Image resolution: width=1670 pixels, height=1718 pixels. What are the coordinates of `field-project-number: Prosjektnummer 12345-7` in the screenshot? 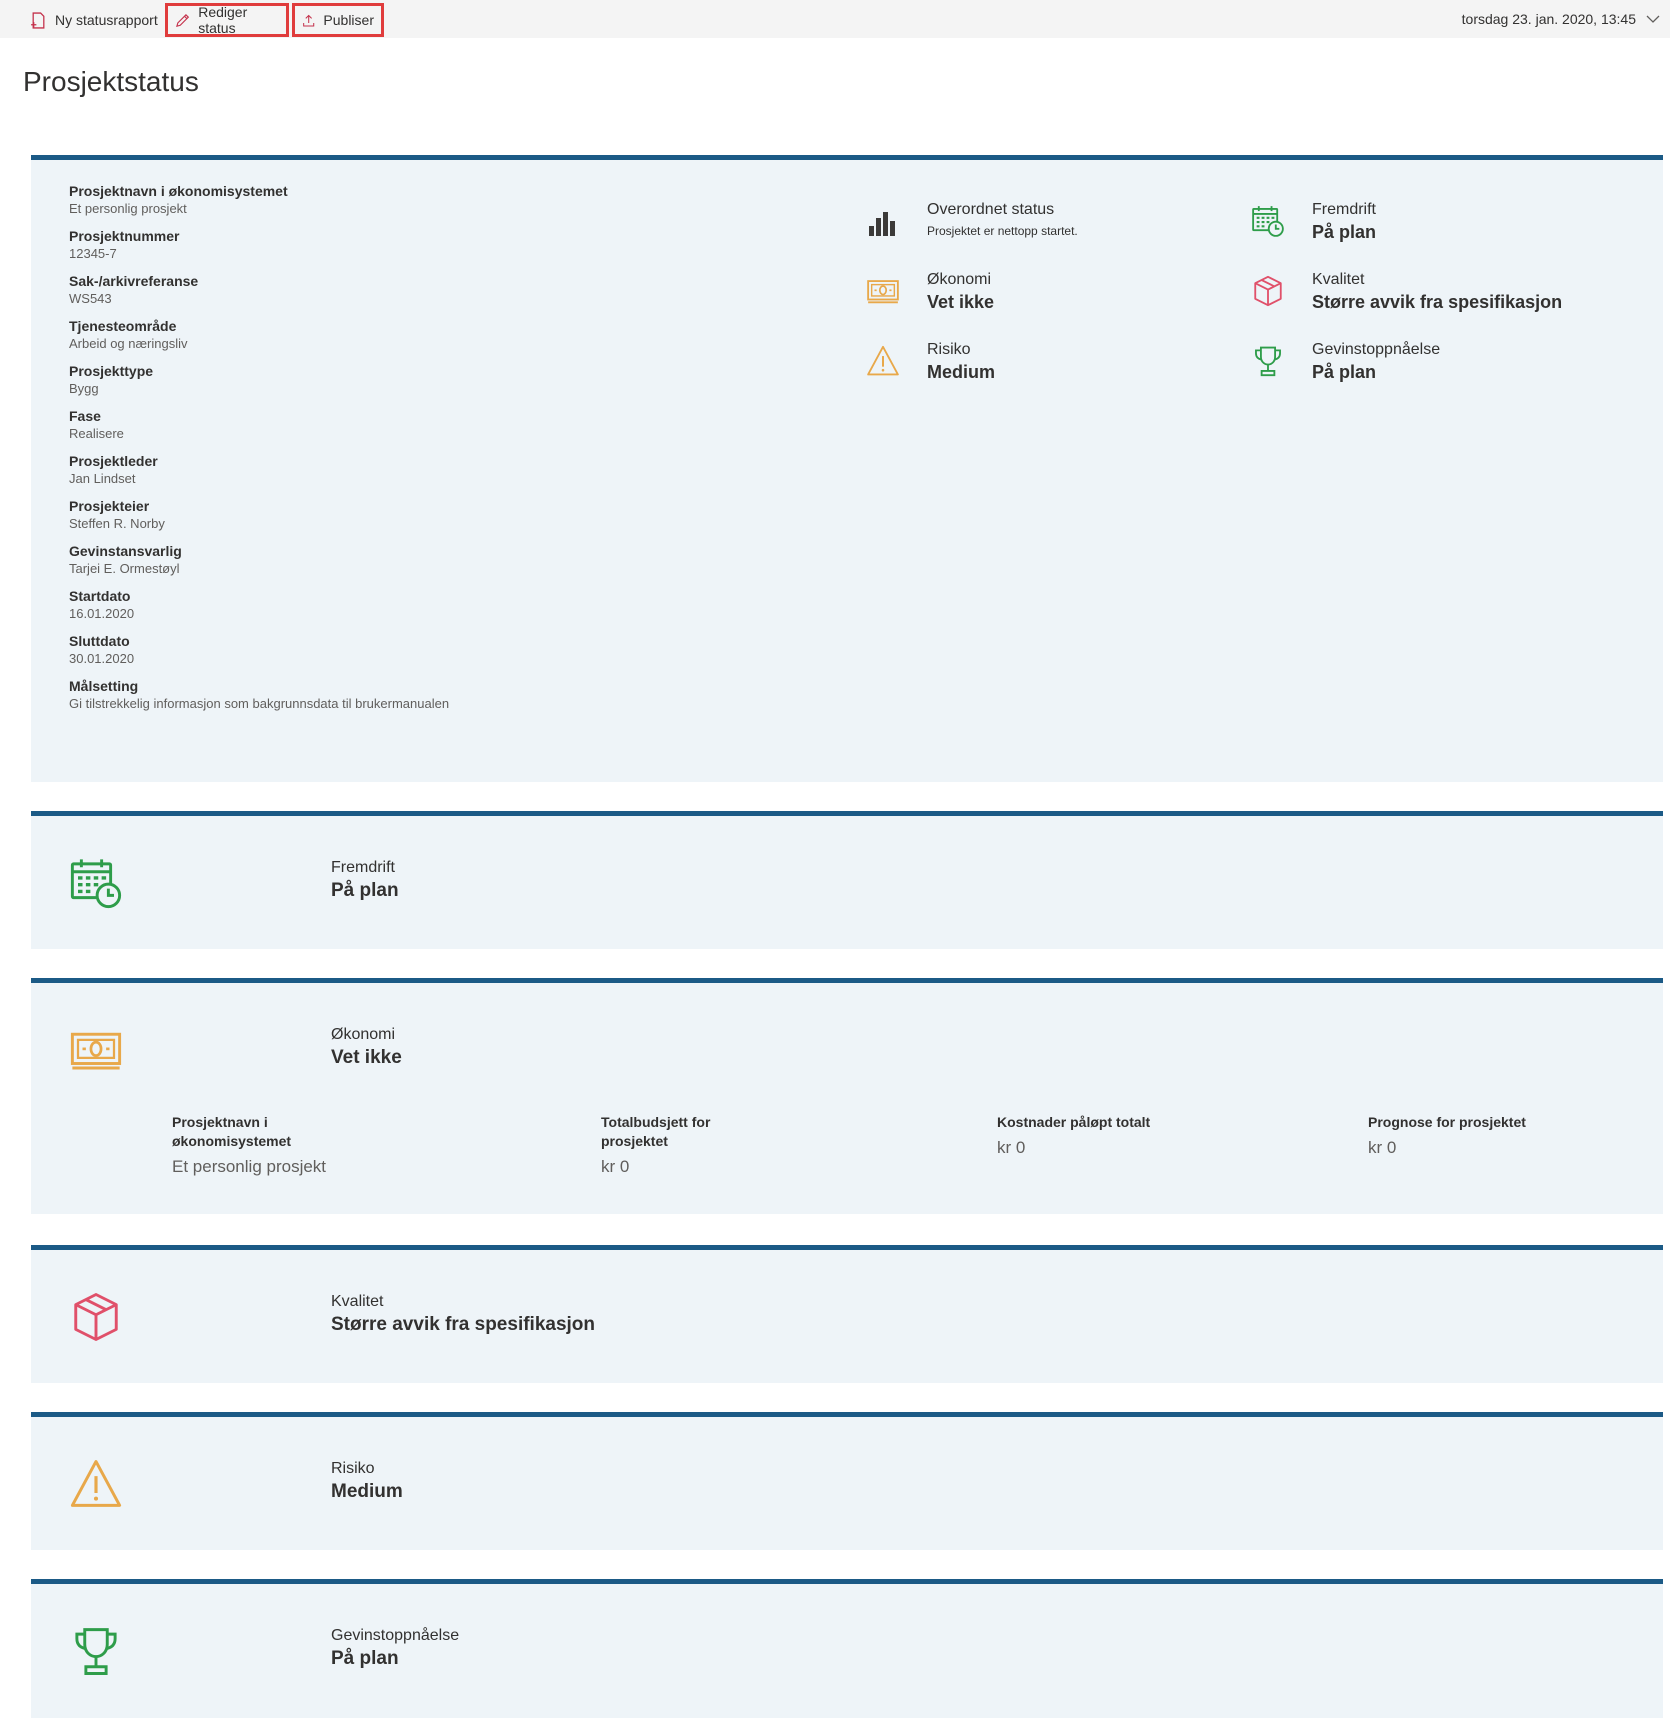 It's located at (259, 245).